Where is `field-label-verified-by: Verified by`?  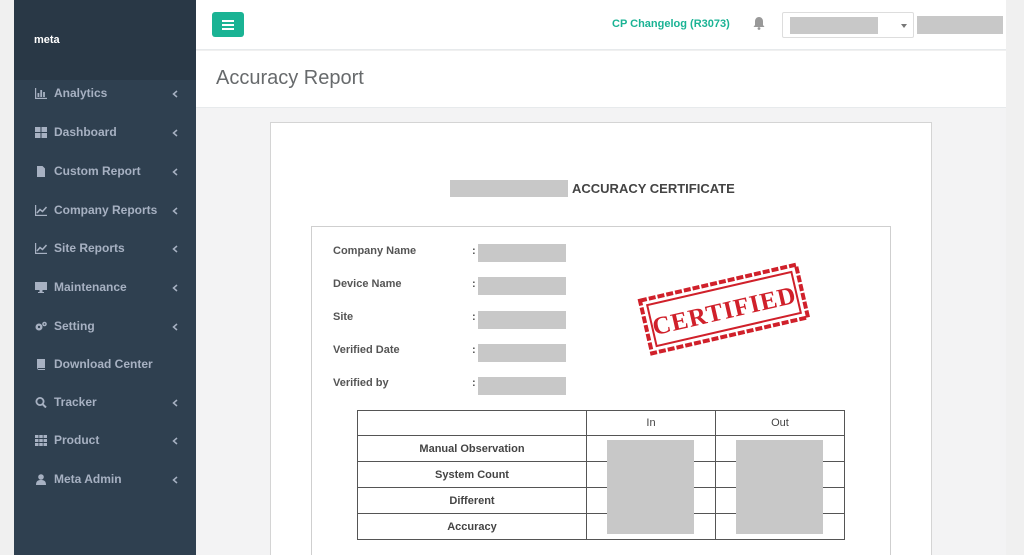
field-label-verified-by: Verified by is located at coordinates (361, 383).